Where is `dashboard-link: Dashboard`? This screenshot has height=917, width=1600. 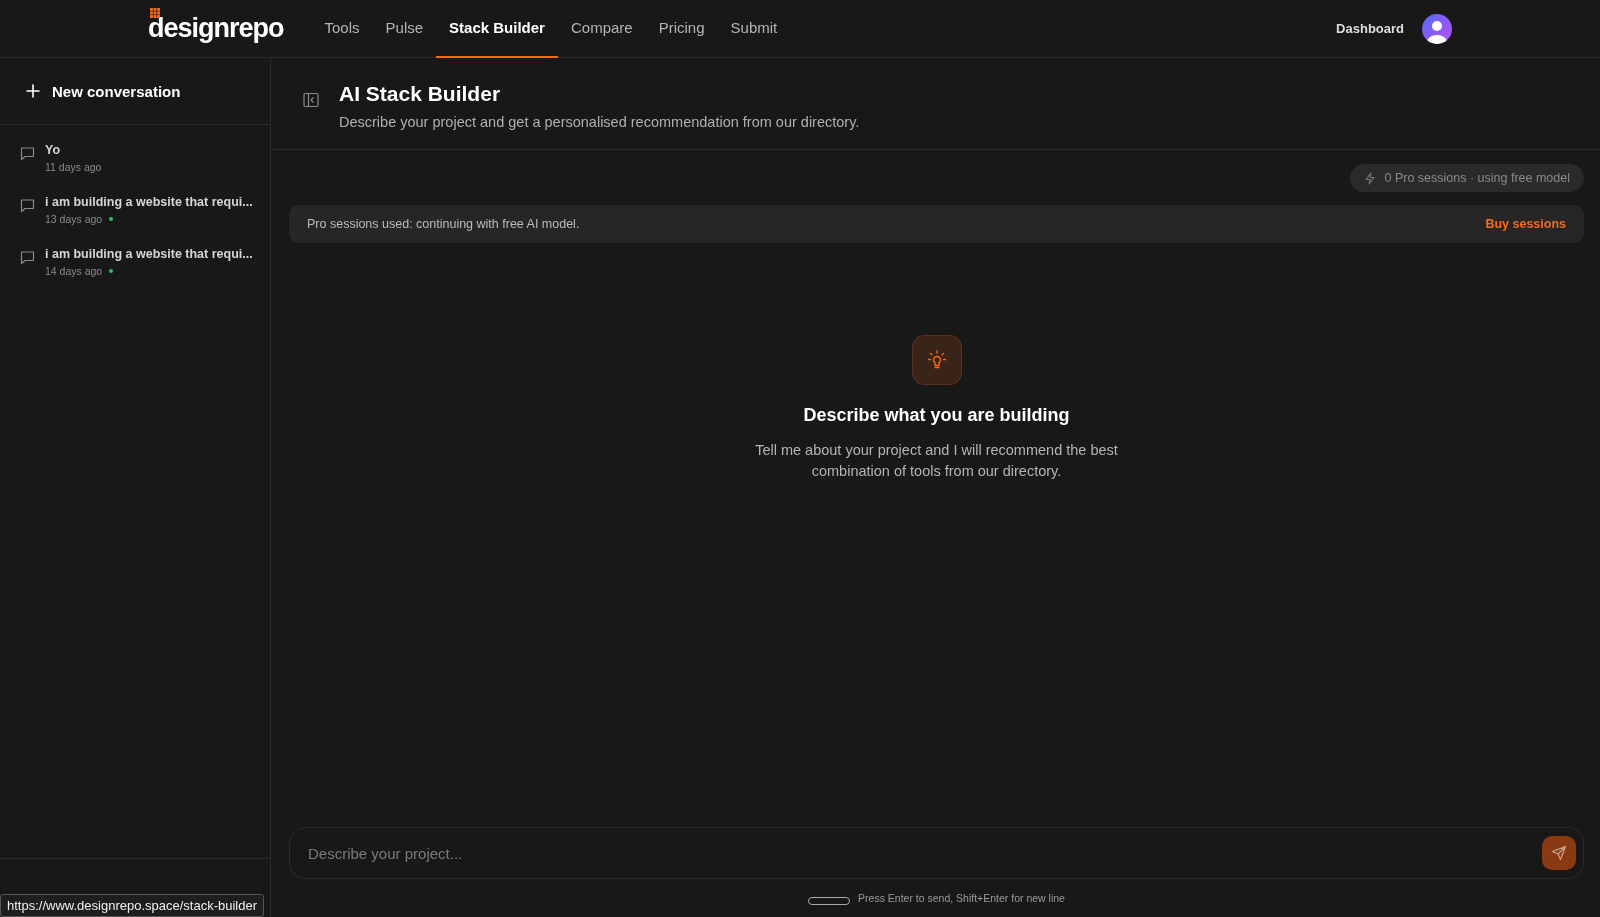 dashboard-link: Dashboard is located at coordinates (1370, 28).